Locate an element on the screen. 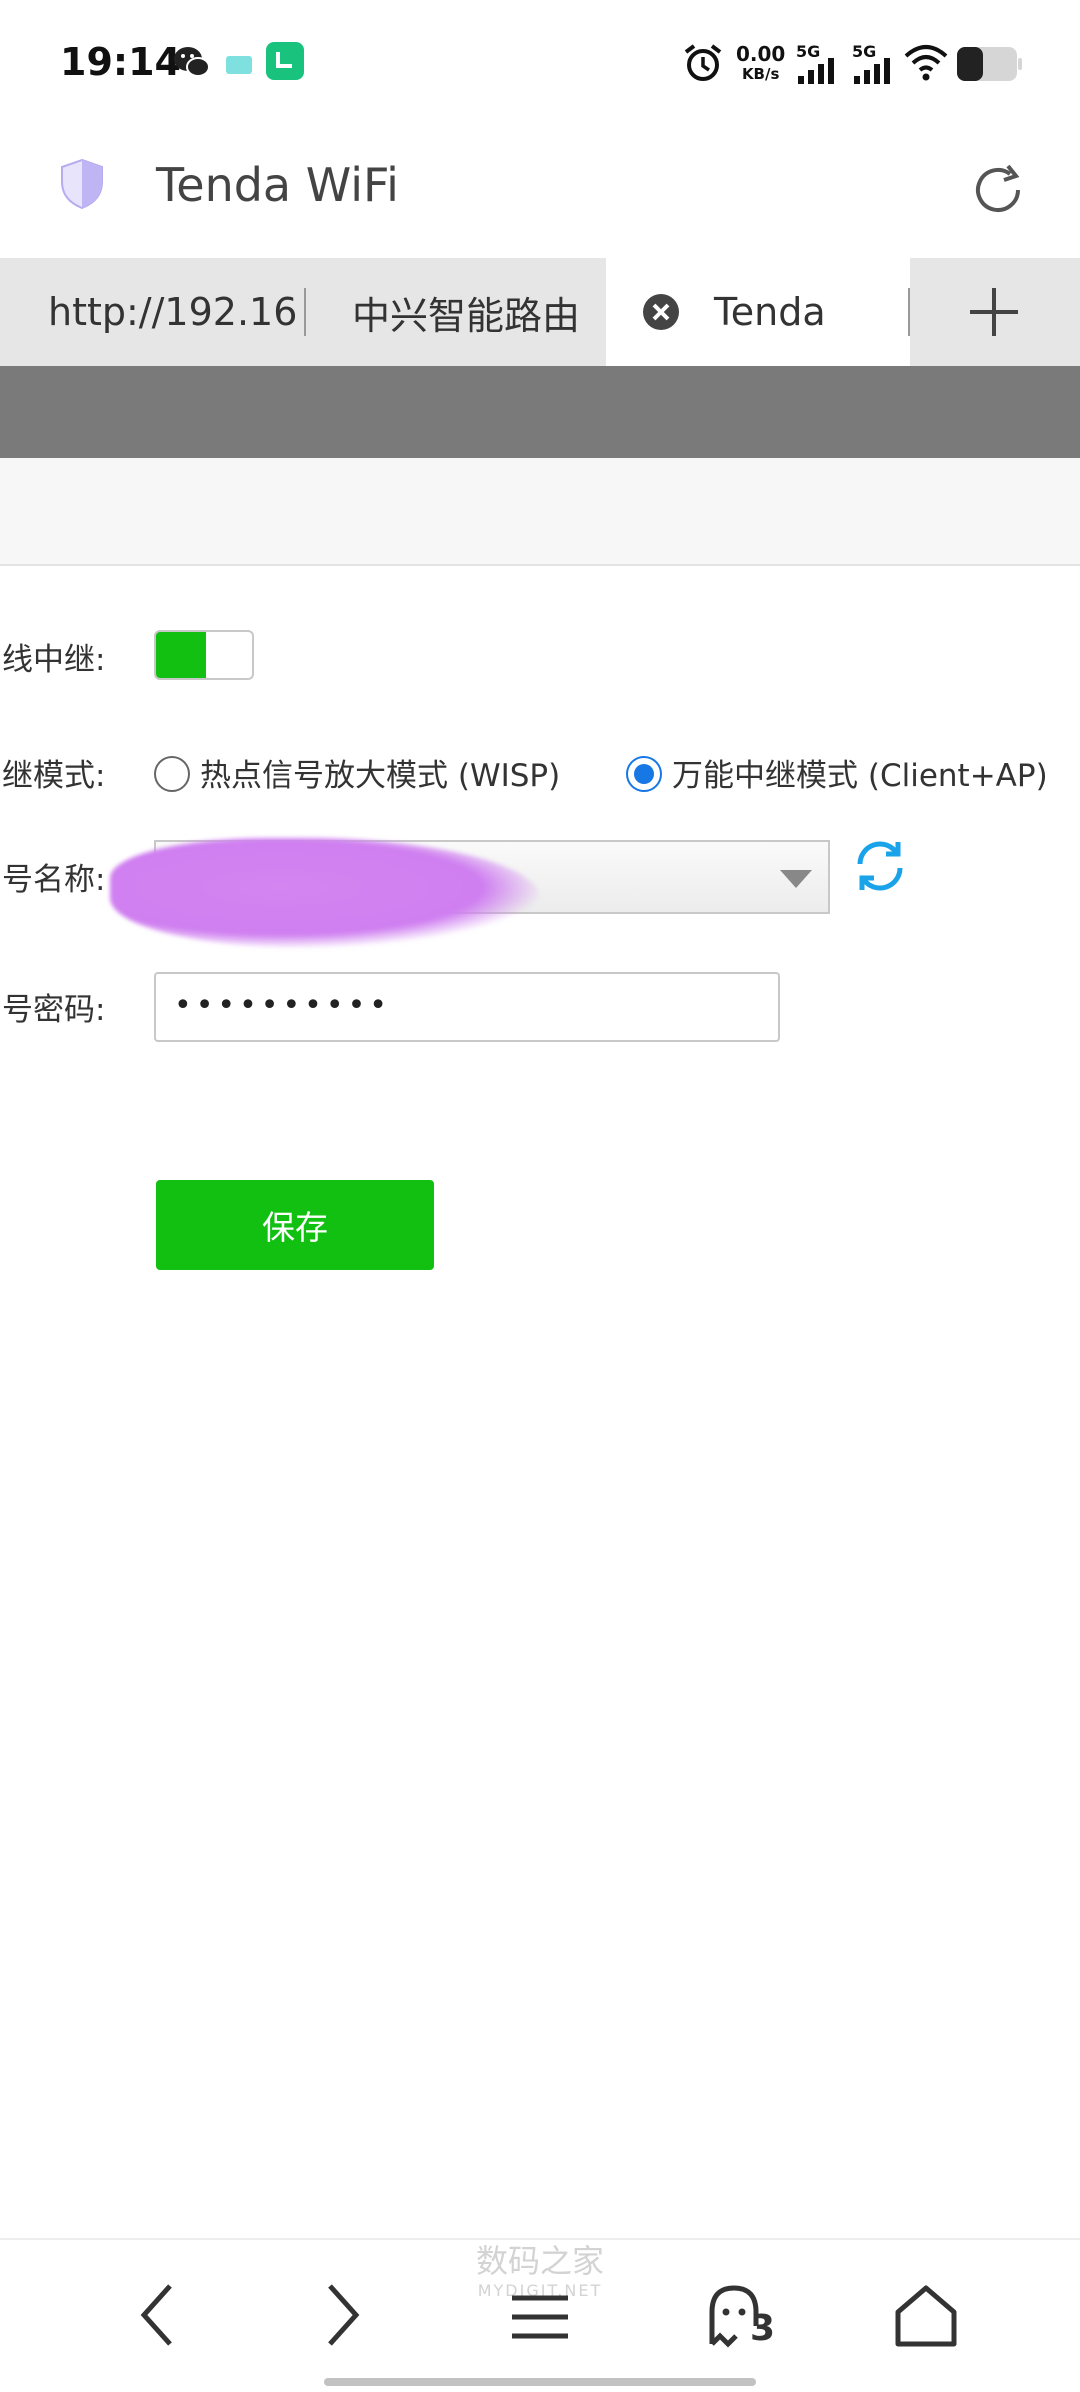 Image resolution: width=1080 pixels, height=2392 pixels. client-ap-mode-radio is located at coordinates (644, 774).